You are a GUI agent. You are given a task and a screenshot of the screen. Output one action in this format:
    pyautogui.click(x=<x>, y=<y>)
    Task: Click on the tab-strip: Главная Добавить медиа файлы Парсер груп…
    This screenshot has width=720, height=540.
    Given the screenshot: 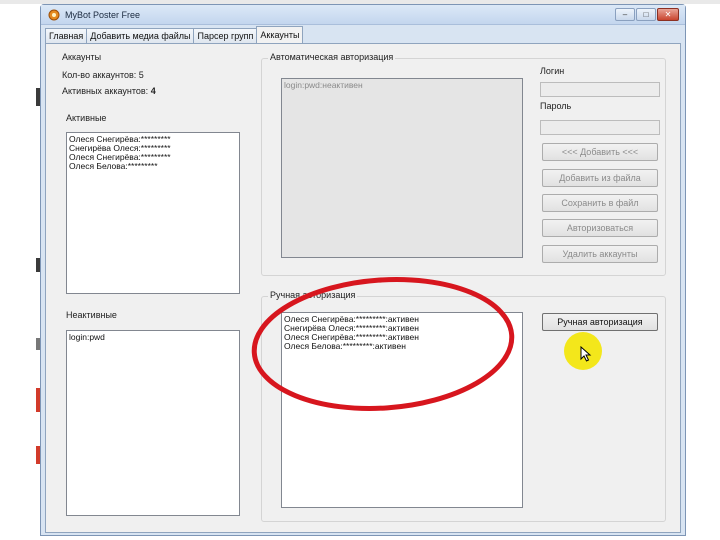 What is the action you would take?
    pyautogui.click(x=174, y=34)
    